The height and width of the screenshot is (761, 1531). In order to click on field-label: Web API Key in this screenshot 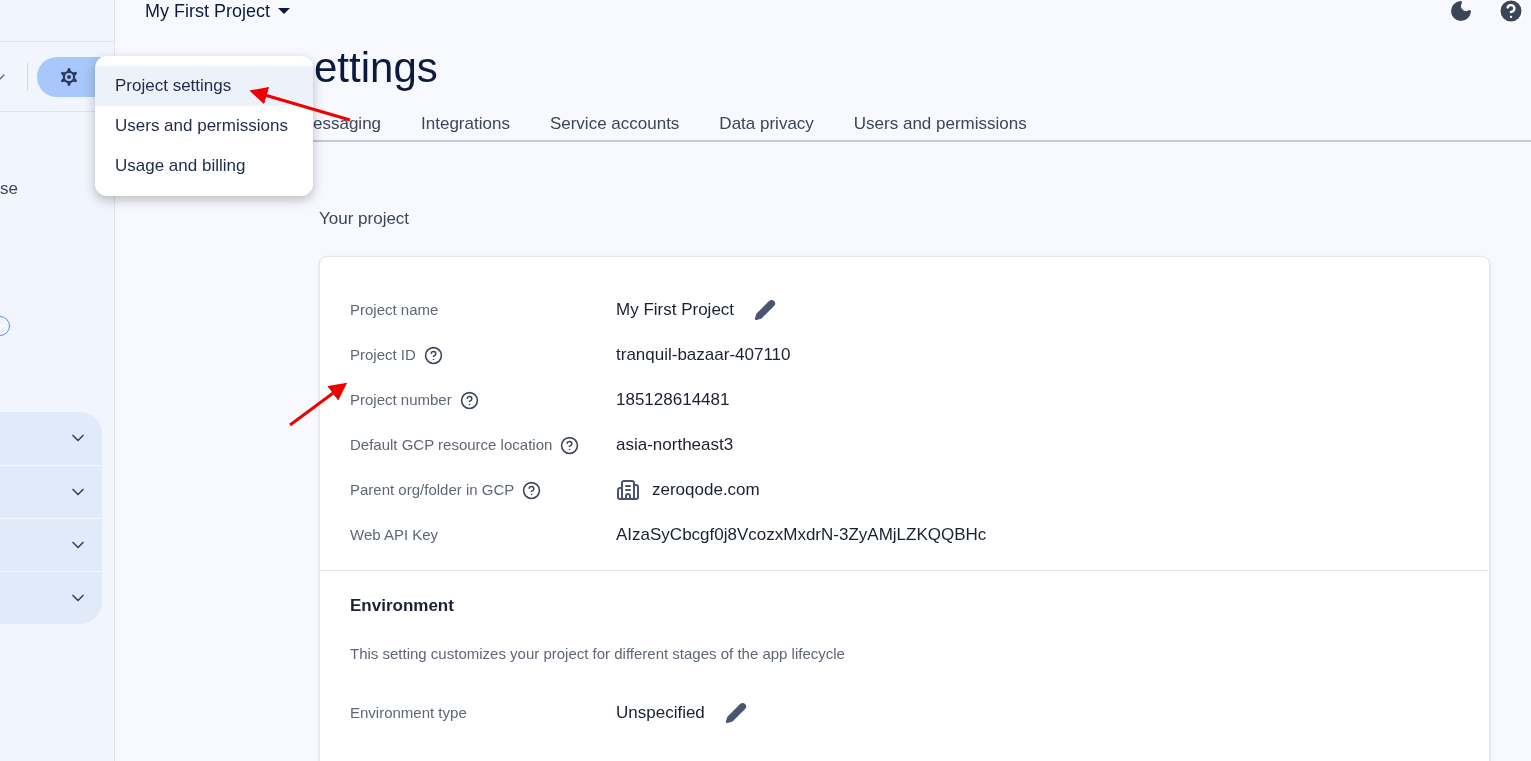, I will do `click(394, 534)`.